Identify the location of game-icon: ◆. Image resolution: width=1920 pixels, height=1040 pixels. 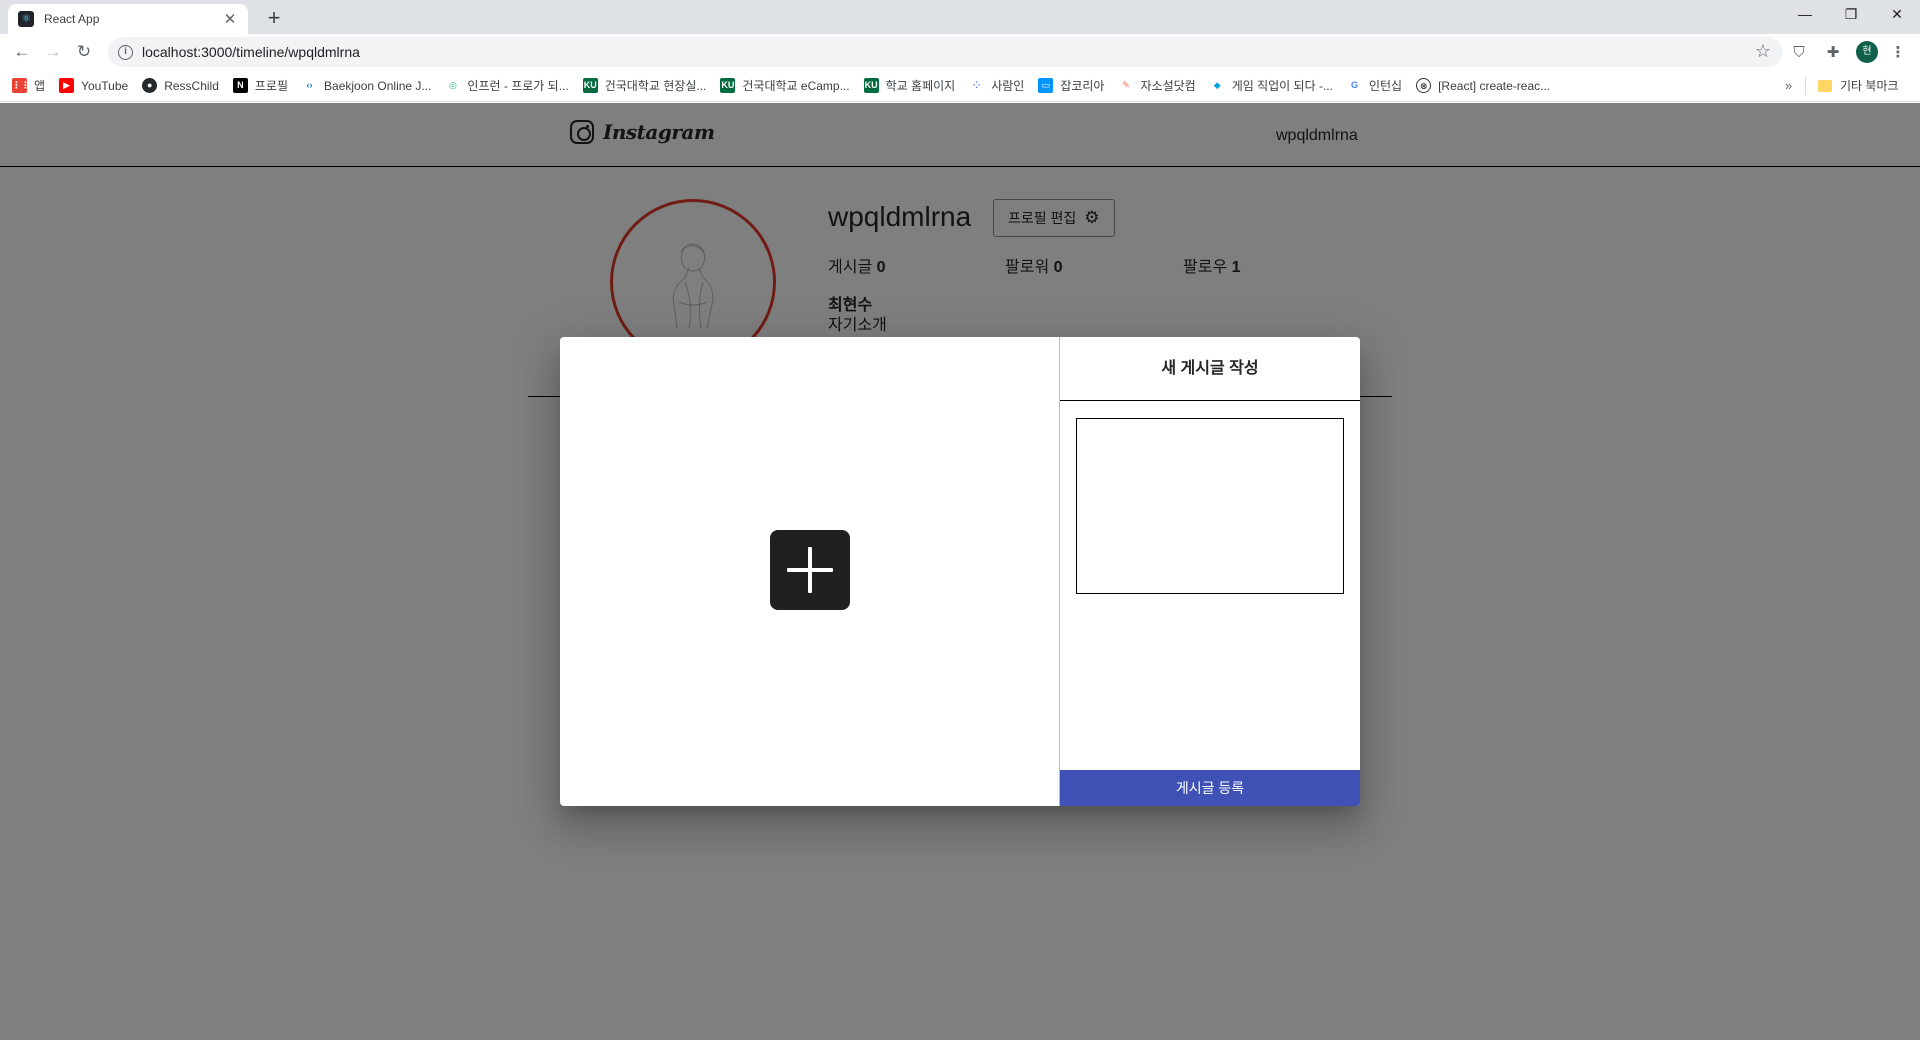
(1217, 85).